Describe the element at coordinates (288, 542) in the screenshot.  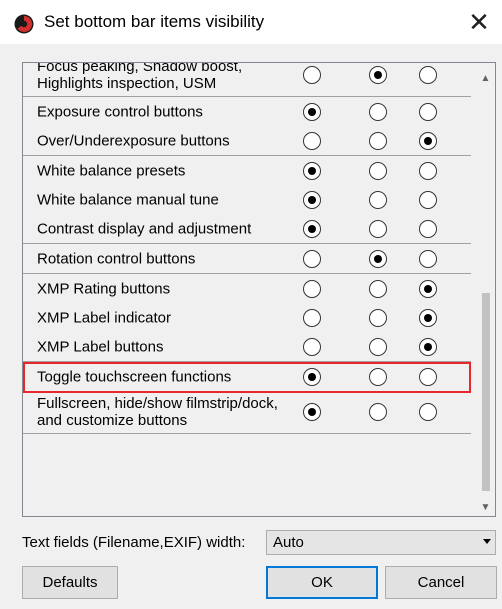
I see `text-fields-width-value: Auto` at that location.